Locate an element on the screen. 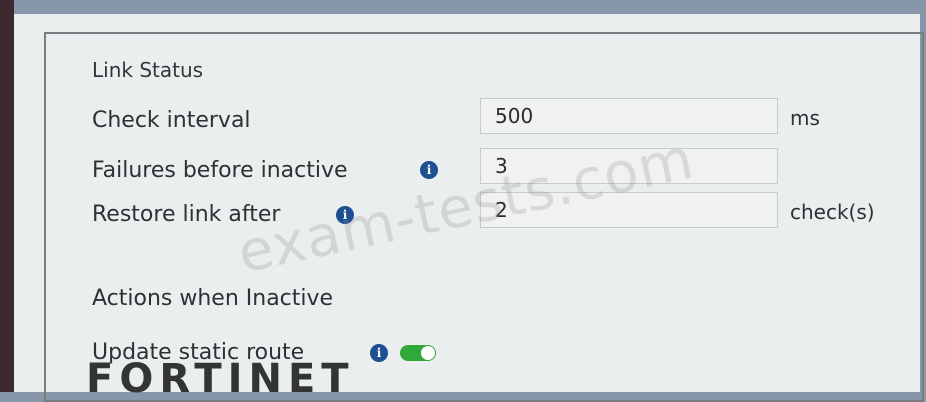 Image resolution: width=926 pixels, height=402 pixels. restore-link-after-unit: check(s) is located at coordinates (832, 212).